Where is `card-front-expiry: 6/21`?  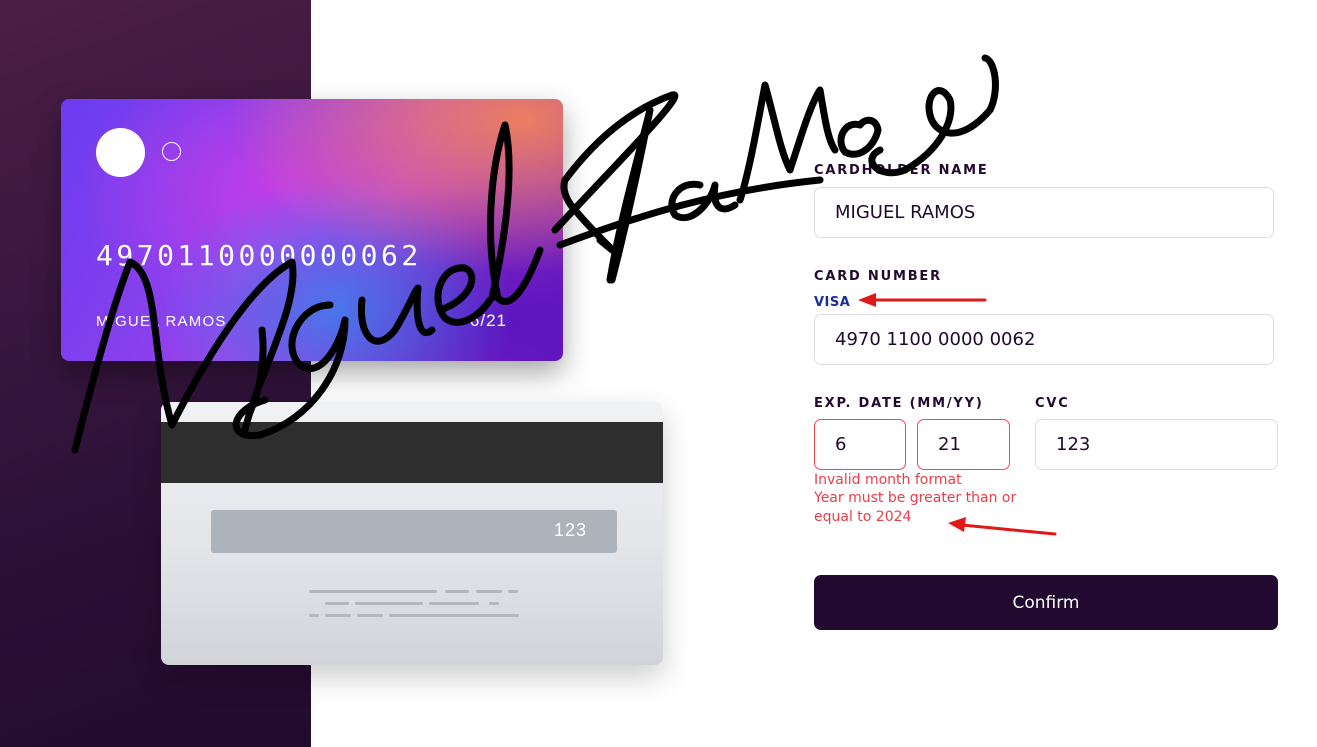 card-front-expiry: 6/21 is located at coordinates (488, 320).